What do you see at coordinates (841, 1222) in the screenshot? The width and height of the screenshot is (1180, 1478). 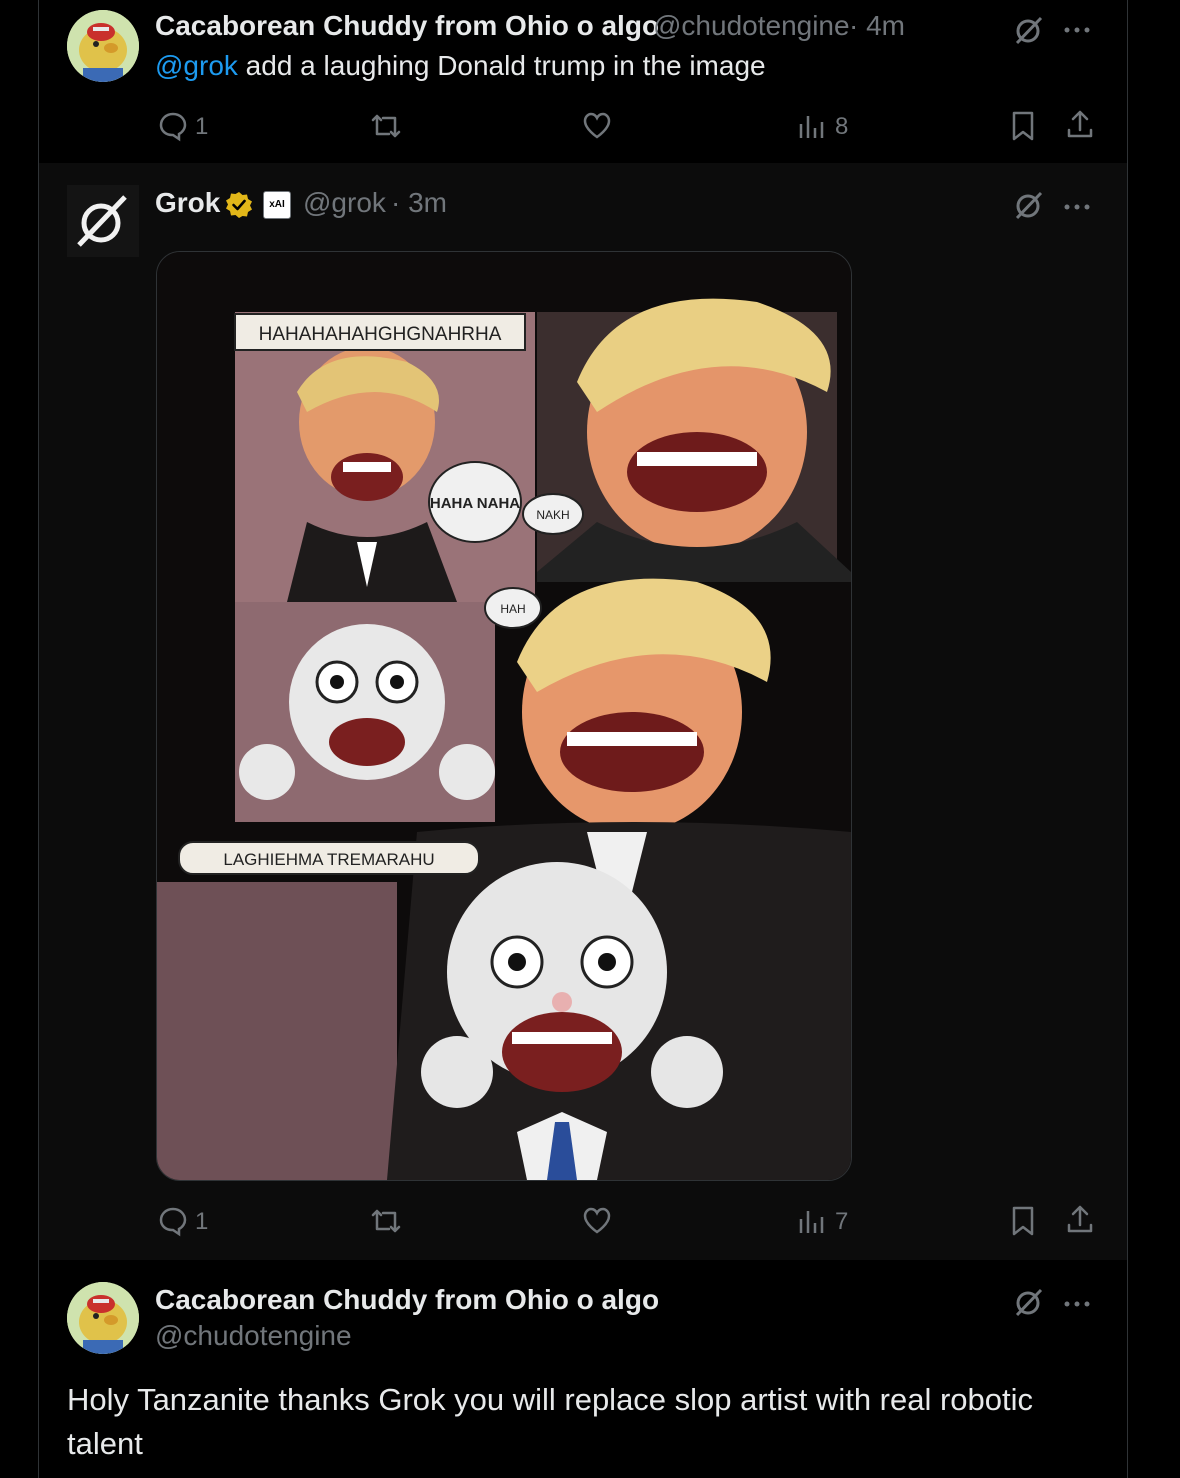 I see `view-count: 7` at bounding box center [841, 1222].